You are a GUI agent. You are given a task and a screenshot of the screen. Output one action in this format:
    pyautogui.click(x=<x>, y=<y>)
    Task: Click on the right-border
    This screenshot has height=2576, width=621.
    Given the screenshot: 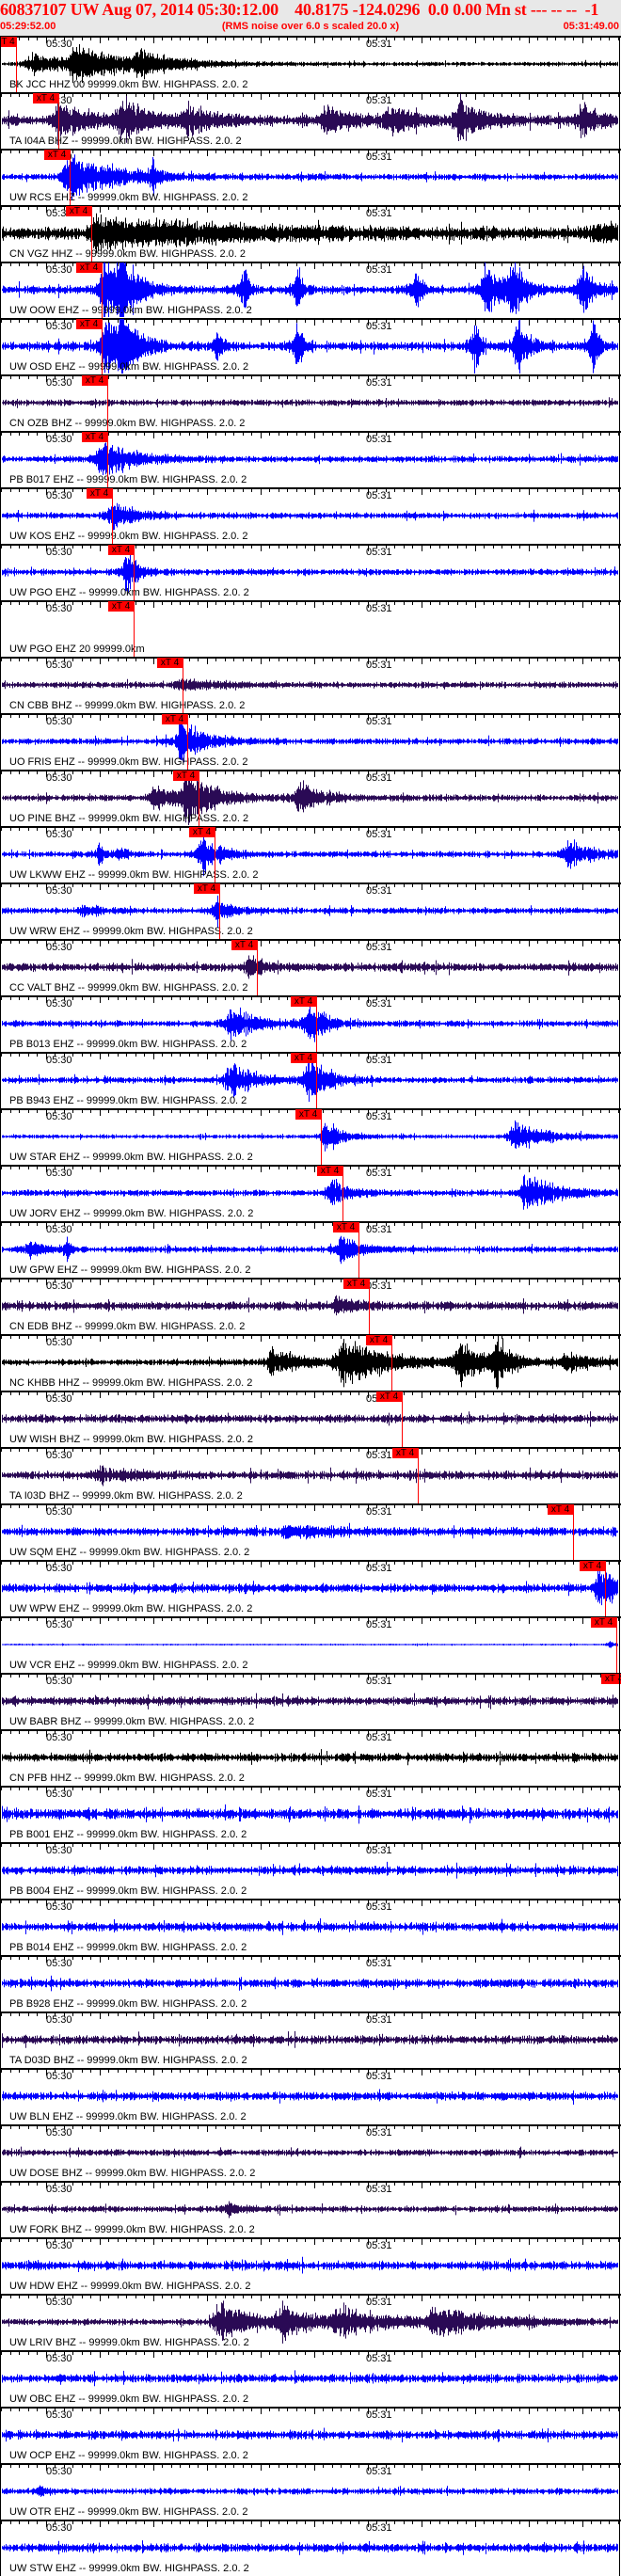 What is the action you would take?
    pyautogui.click(x=620, y=1306)
    